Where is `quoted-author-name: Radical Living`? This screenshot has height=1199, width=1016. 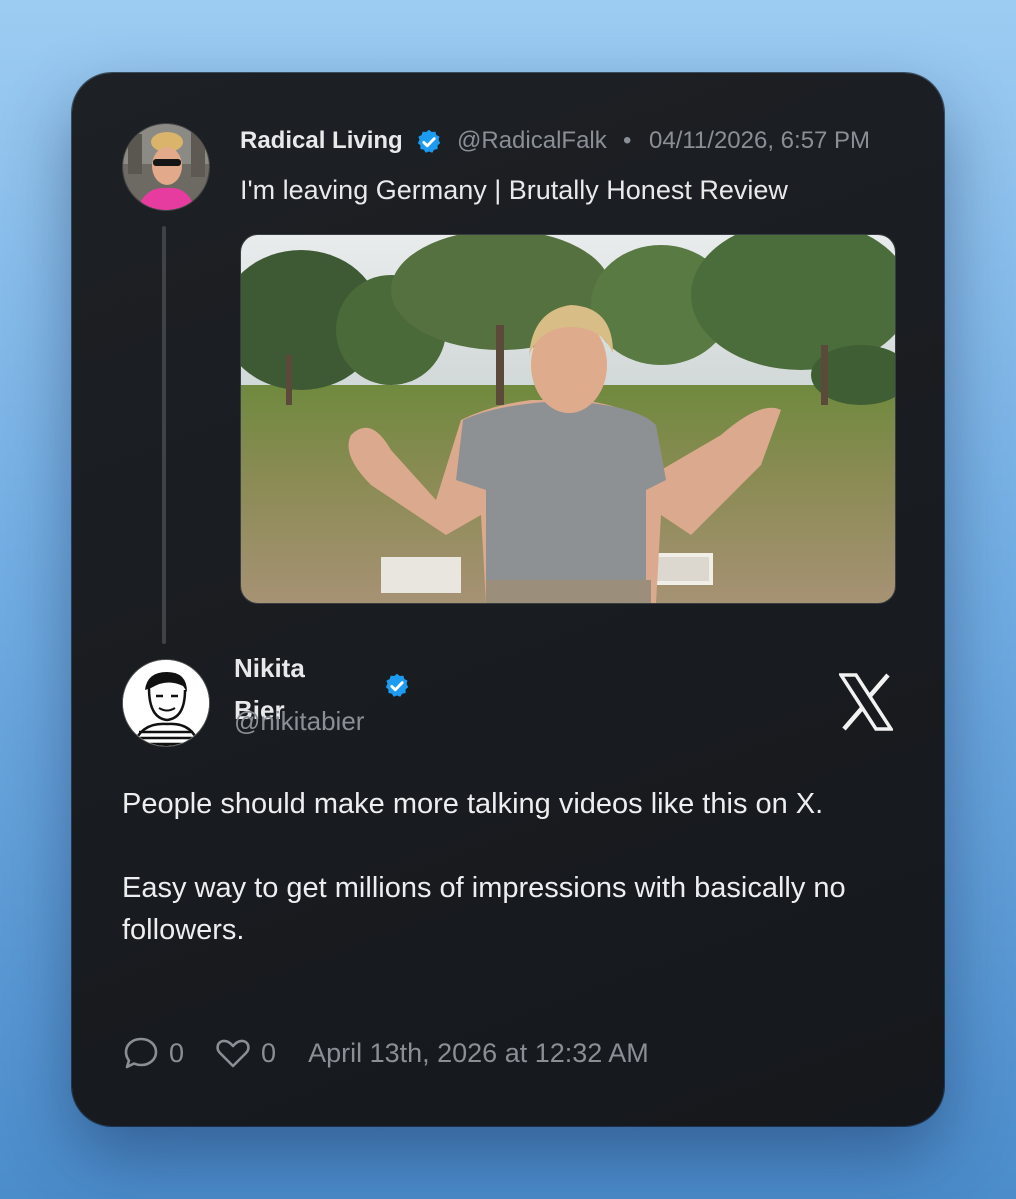
quoted-author-name: Radical Living is located at coordinates (321, 141).